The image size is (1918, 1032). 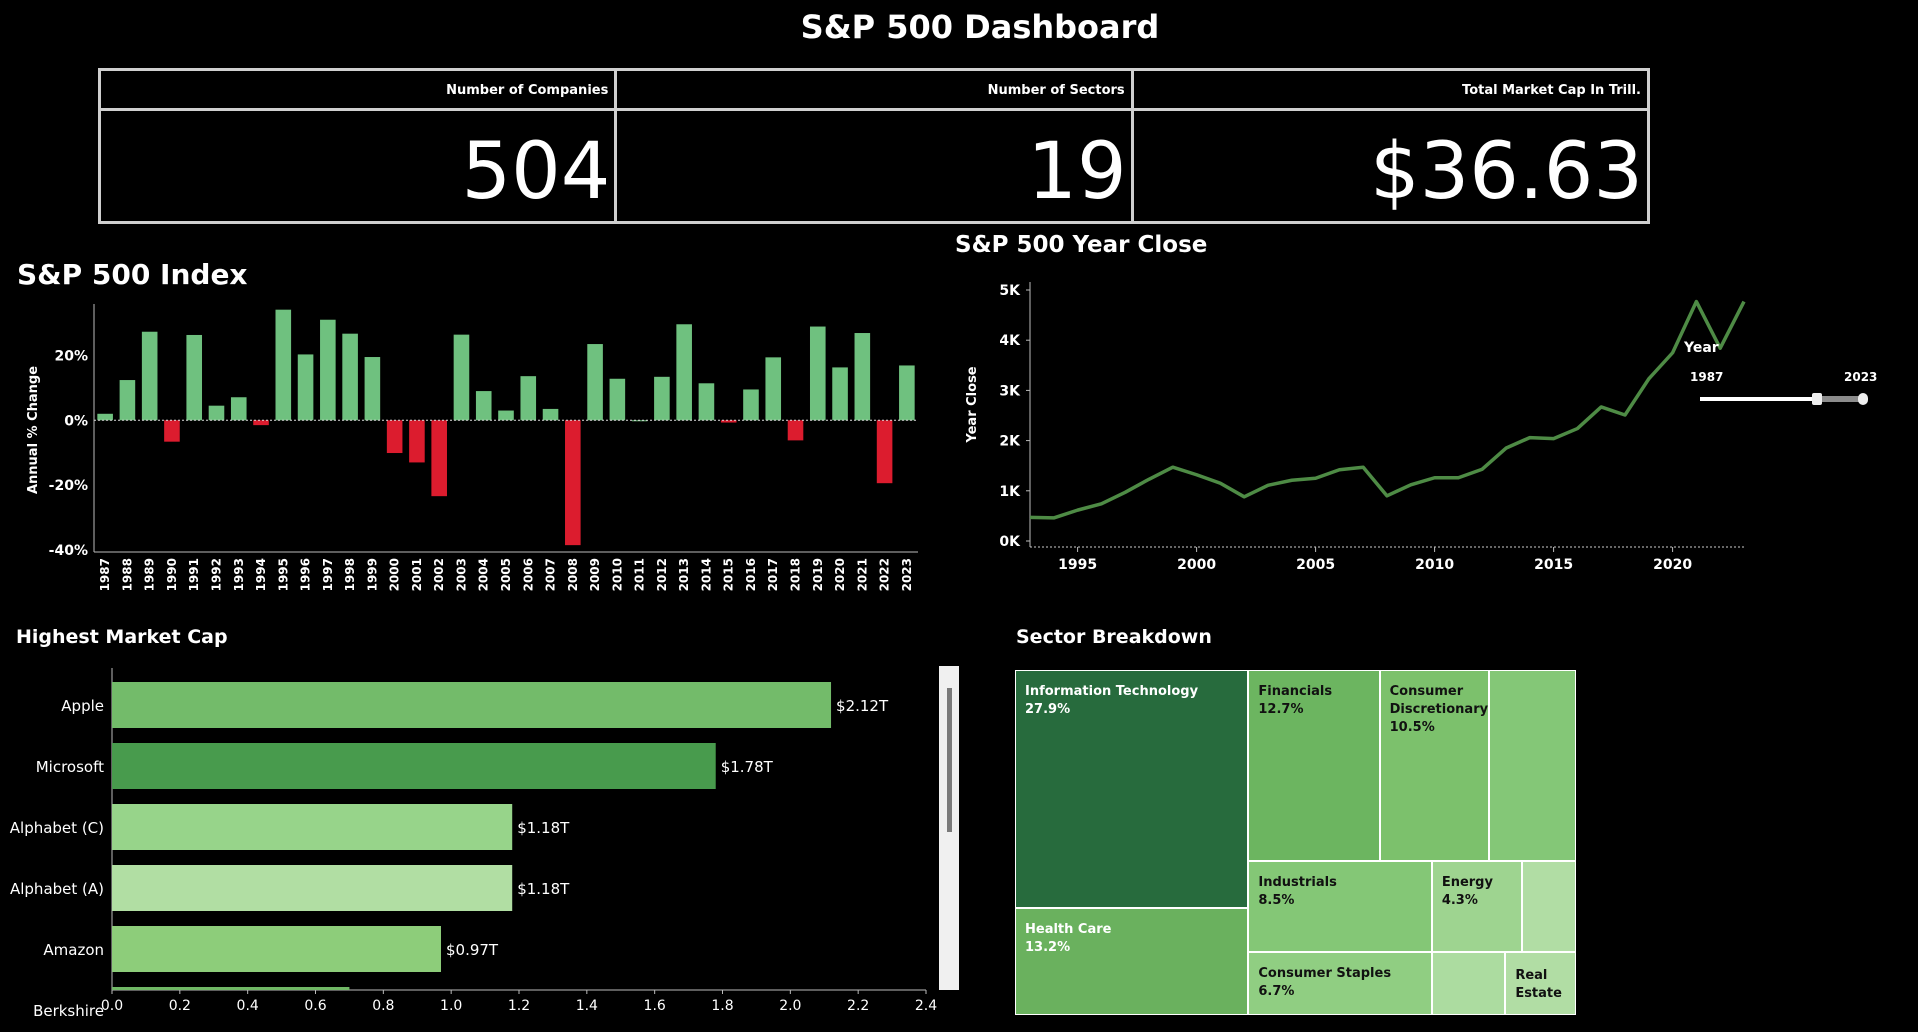 I want to click on index-x-tick-1993: 1993, so click(x=239, y=574).